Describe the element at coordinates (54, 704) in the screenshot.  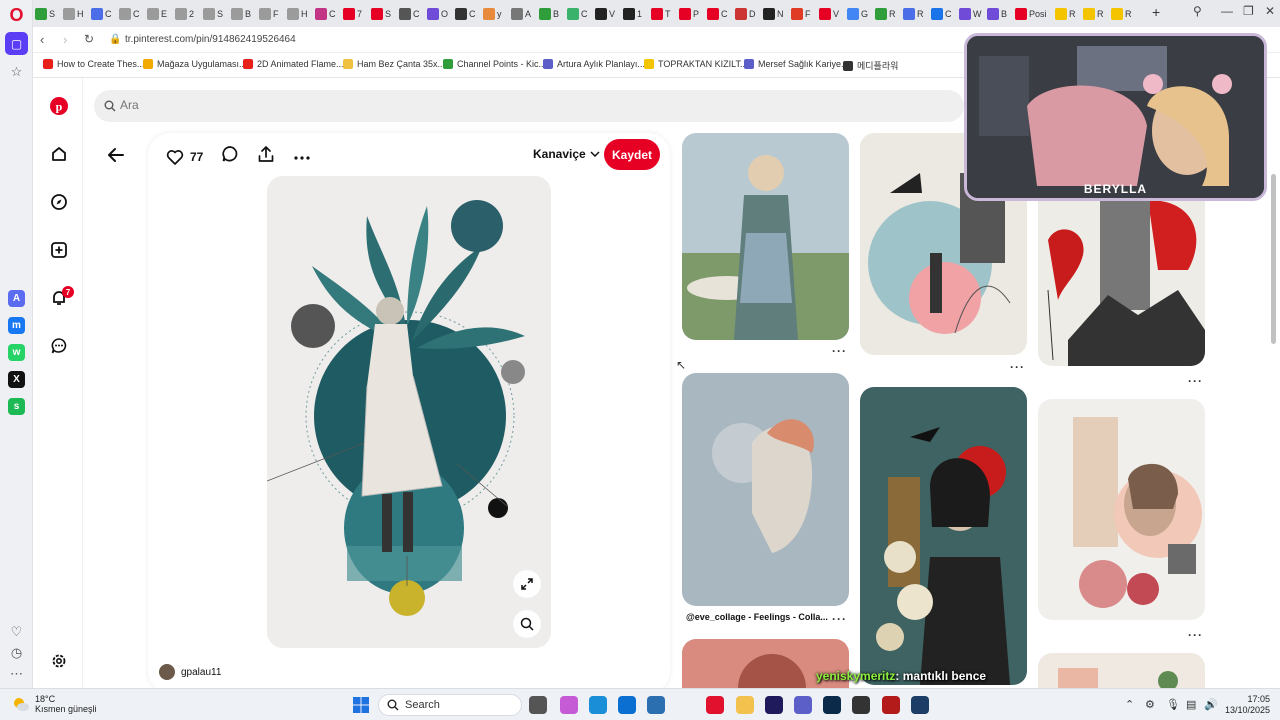
I see `weather-widget: 18°C Kısmen güneşli` at that location.